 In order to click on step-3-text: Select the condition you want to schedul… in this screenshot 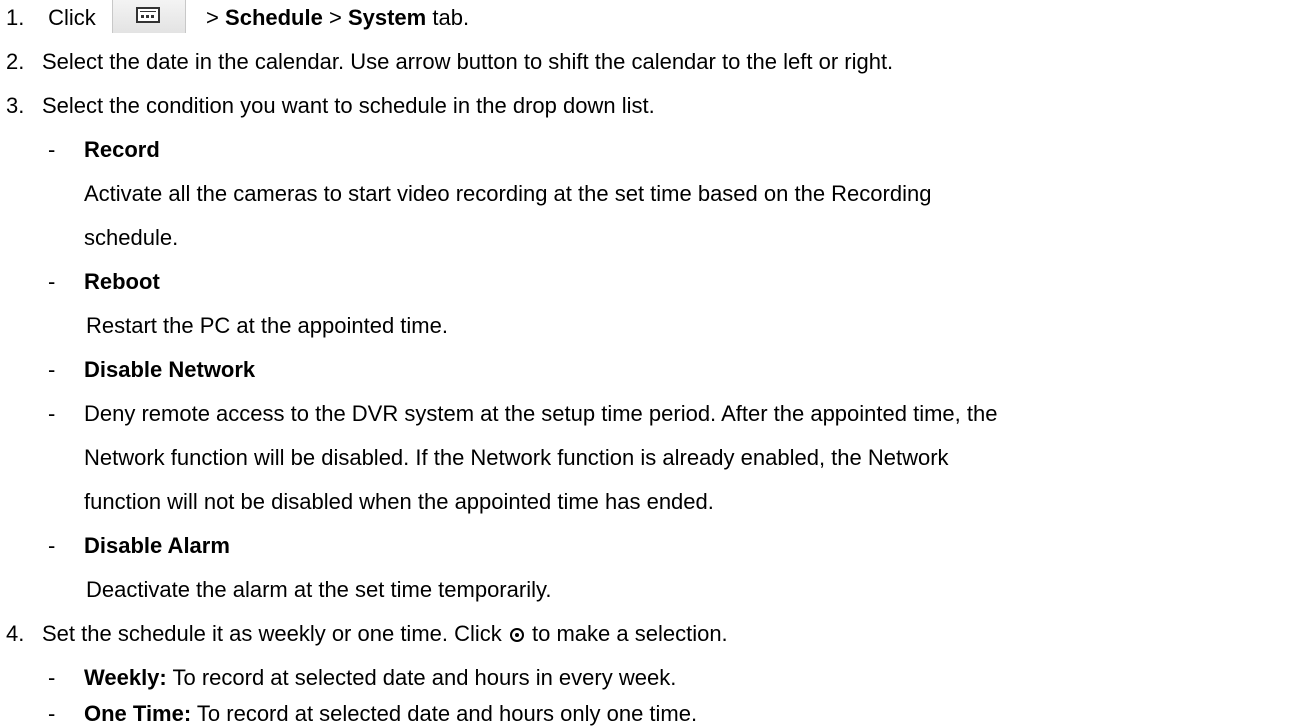, I will do `click(348, 105)`.